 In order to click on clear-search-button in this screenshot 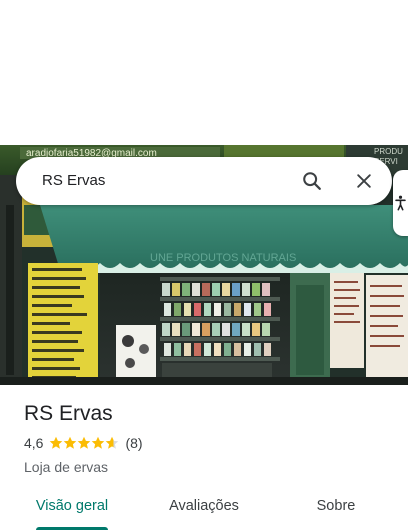, I will do `click(364, 181)`.